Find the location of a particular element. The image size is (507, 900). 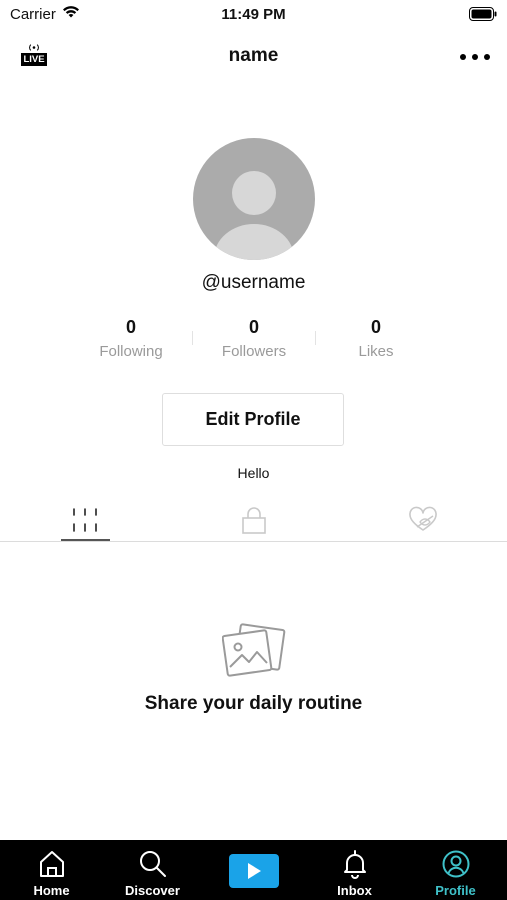

stat-followers: 0 Followers is located at coordinates (254, 337).